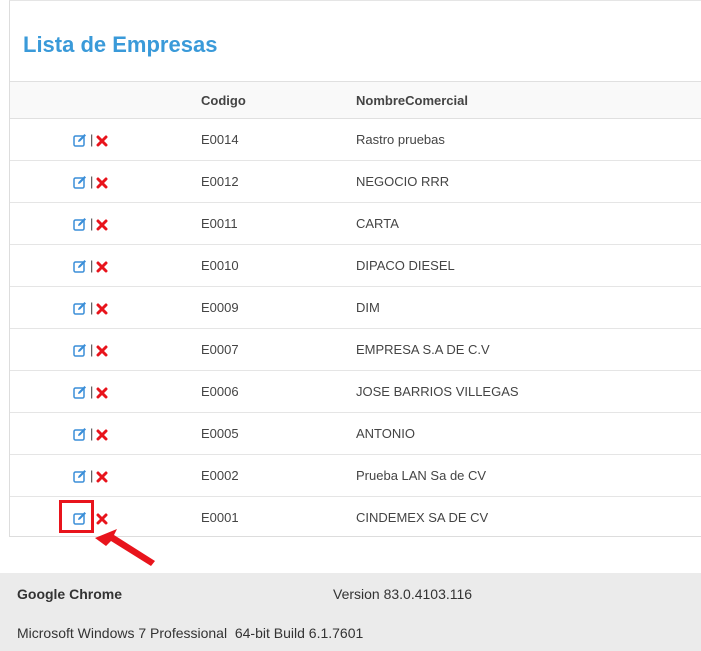  What do you see at coordinates (437, 391) in the screenshot?
I see `cell-nombre-comercial: JOSE BARRIOS VILLEGAS` at bounding box center [437, 391].